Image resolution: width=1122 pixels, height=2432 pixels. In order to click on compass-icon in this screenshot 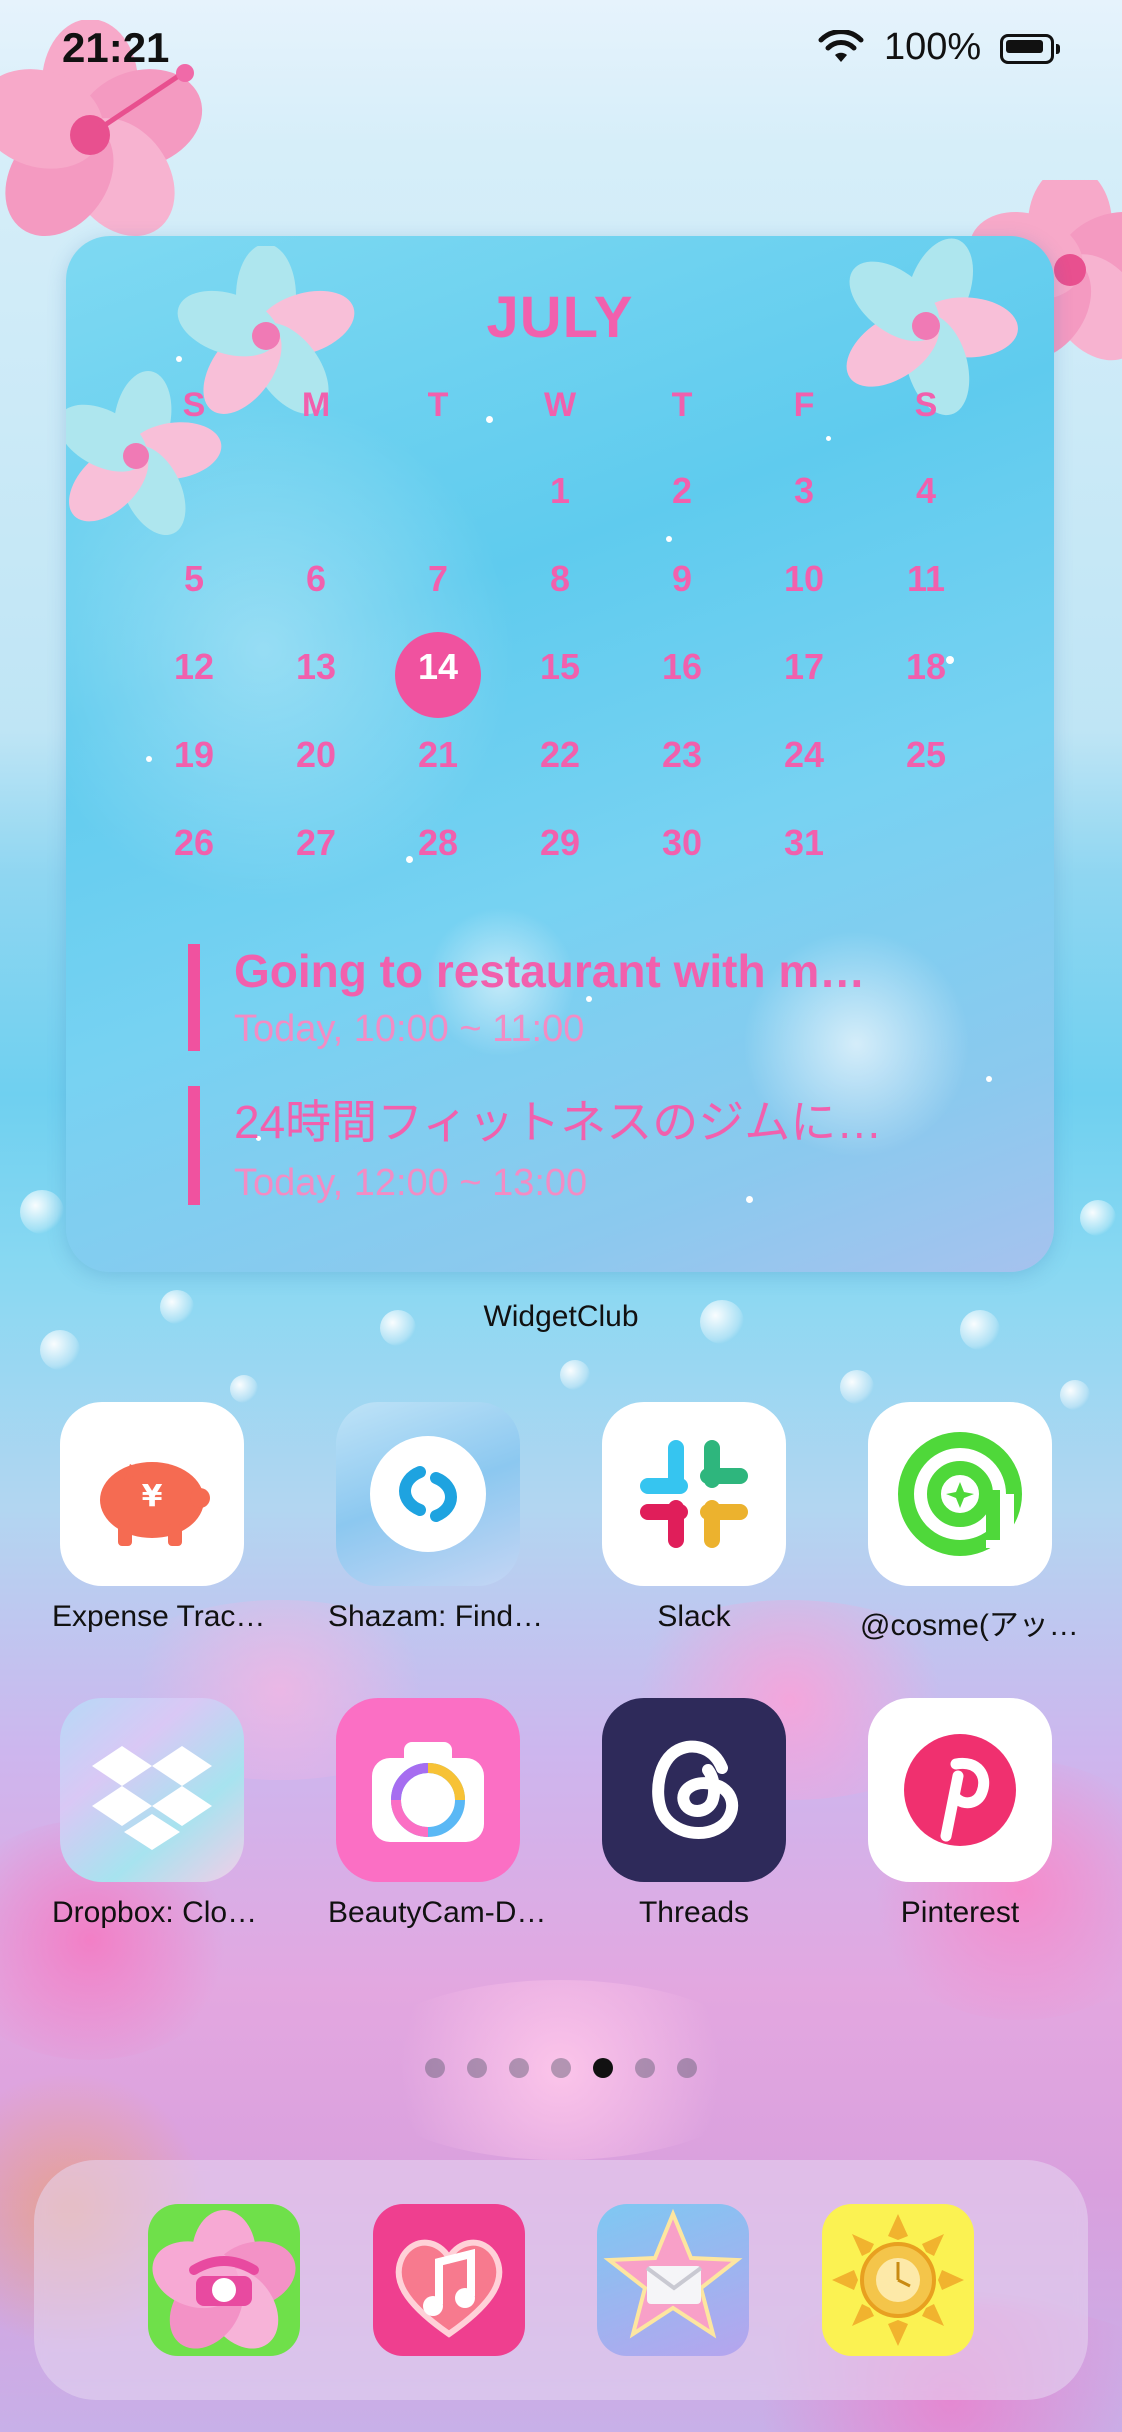, I will do `click(898, 2280)`.